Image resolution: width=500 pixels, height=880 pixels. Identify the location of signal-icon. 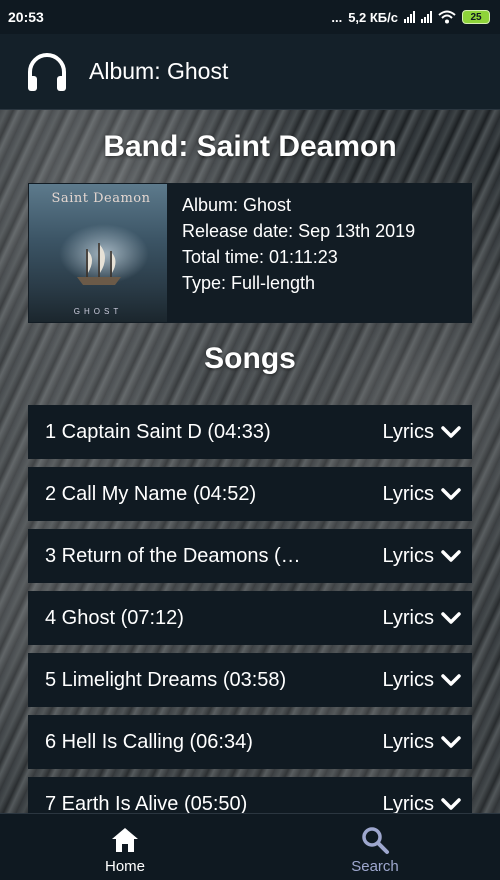
(409, 17).